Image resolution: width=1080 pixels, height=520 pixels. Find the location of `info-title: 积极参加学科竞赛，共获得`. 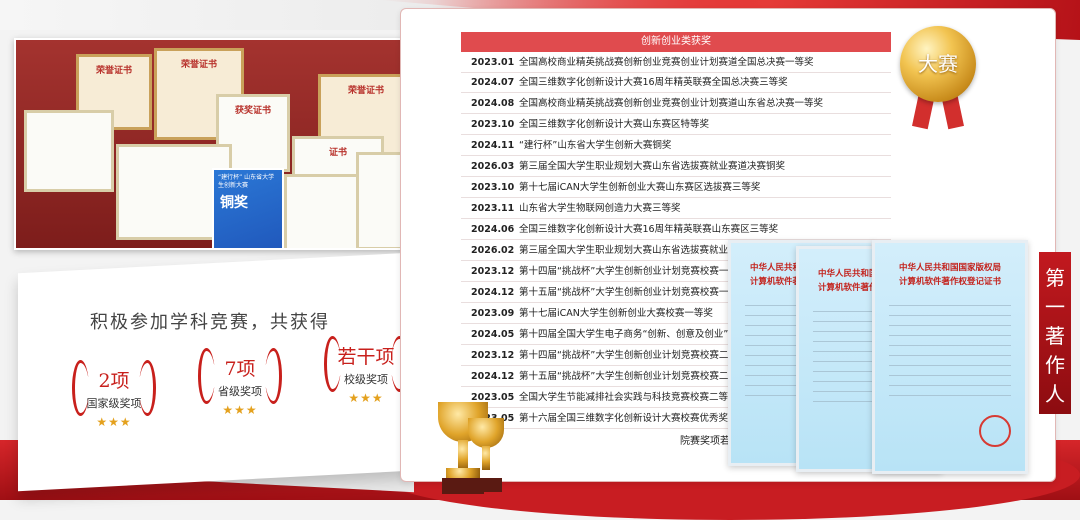

info-title: 积极参加学科竞赛，共获得 is located at coordinates (210, 322).